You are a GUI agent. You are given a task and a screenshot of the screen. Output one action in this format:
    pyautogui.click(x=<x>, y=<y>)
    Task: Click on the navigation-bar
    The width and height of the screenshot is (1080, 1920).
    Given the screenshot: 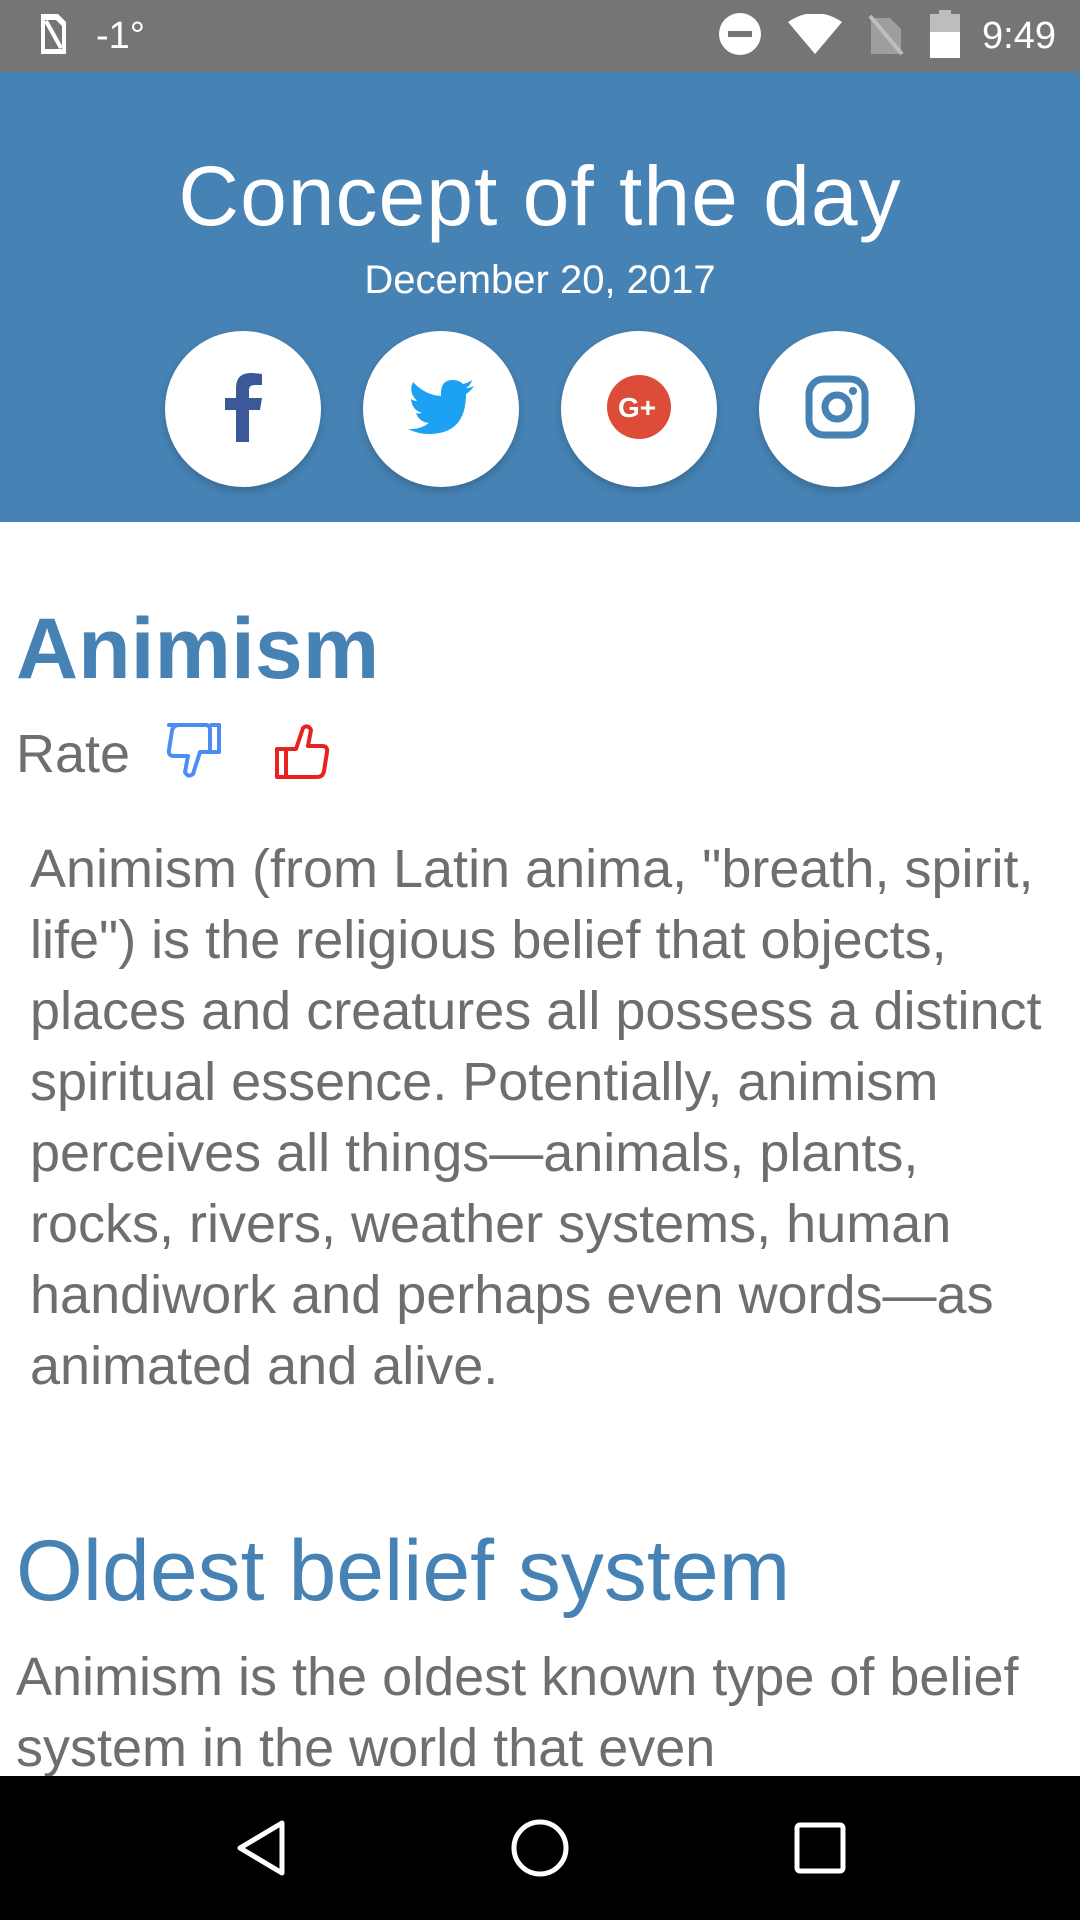 What is the action you would take?
    pyautogui.click(x=540, y=1848)
    